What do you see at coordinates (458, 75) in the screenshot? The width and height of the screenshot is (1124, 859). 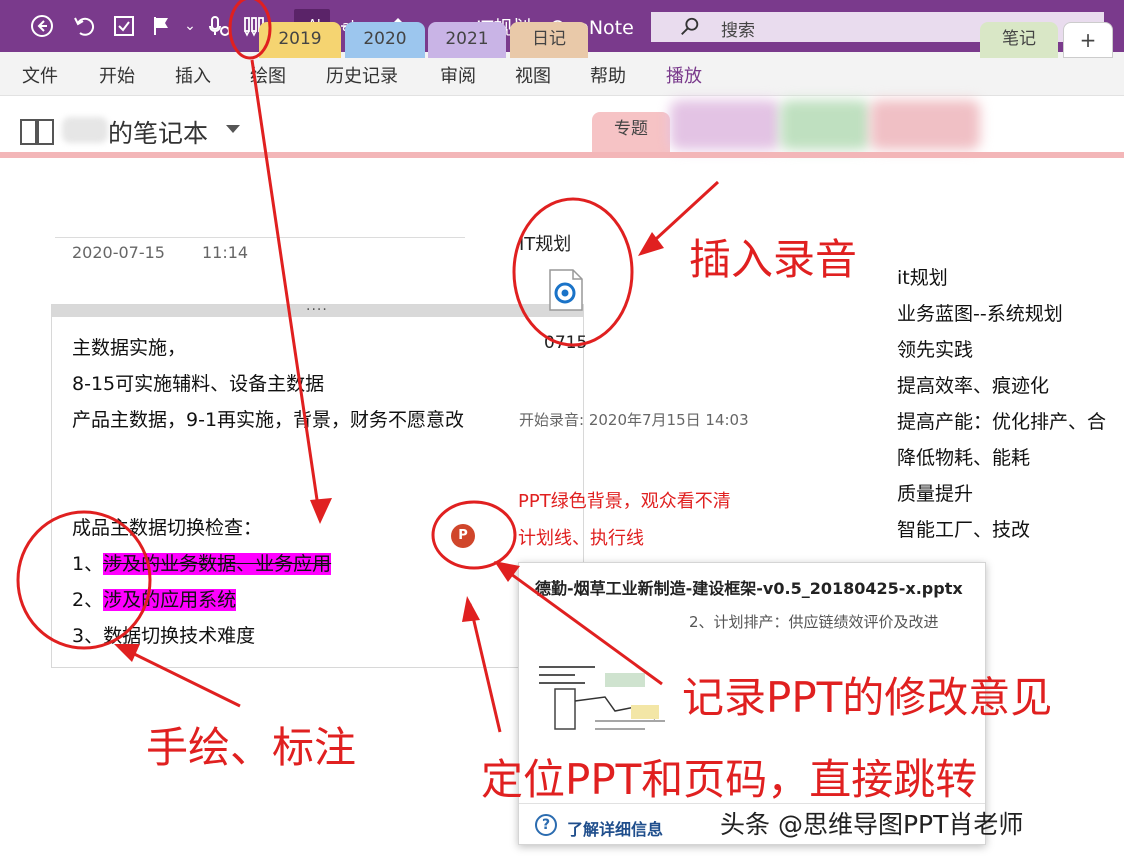 I see `tab-review: 审阅` at bounding box center [458, 75].